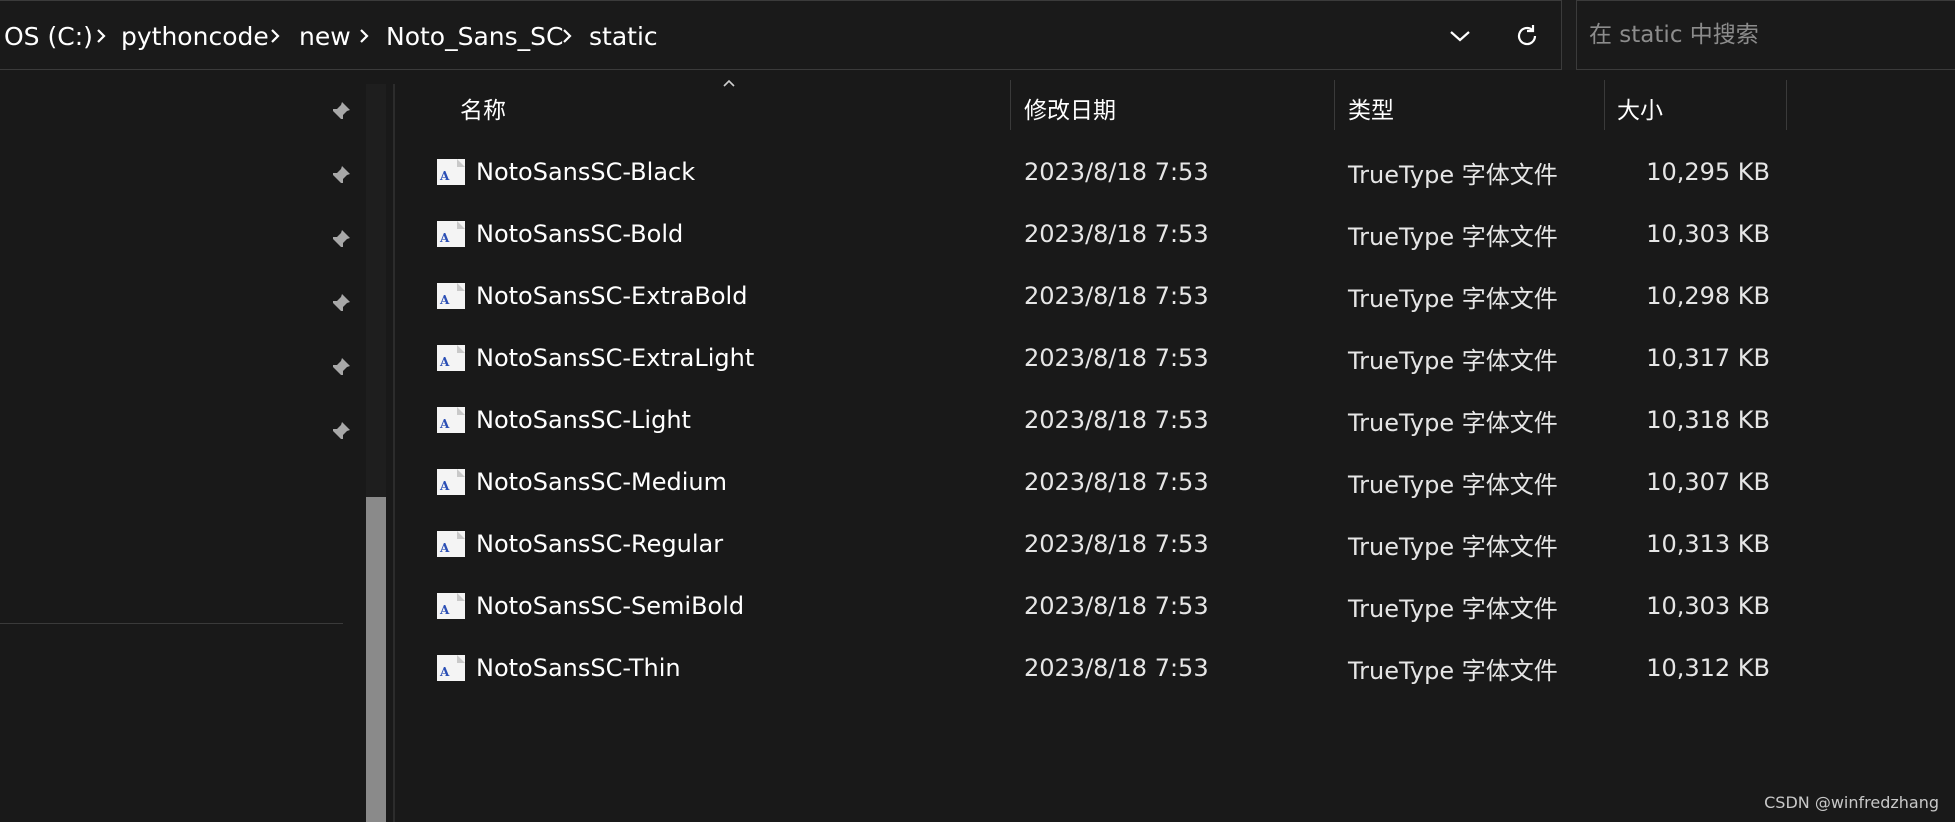 The width and height of the screenshot is (1955, 822). I want to click on history-dropdown-button, so click(1460, 36).